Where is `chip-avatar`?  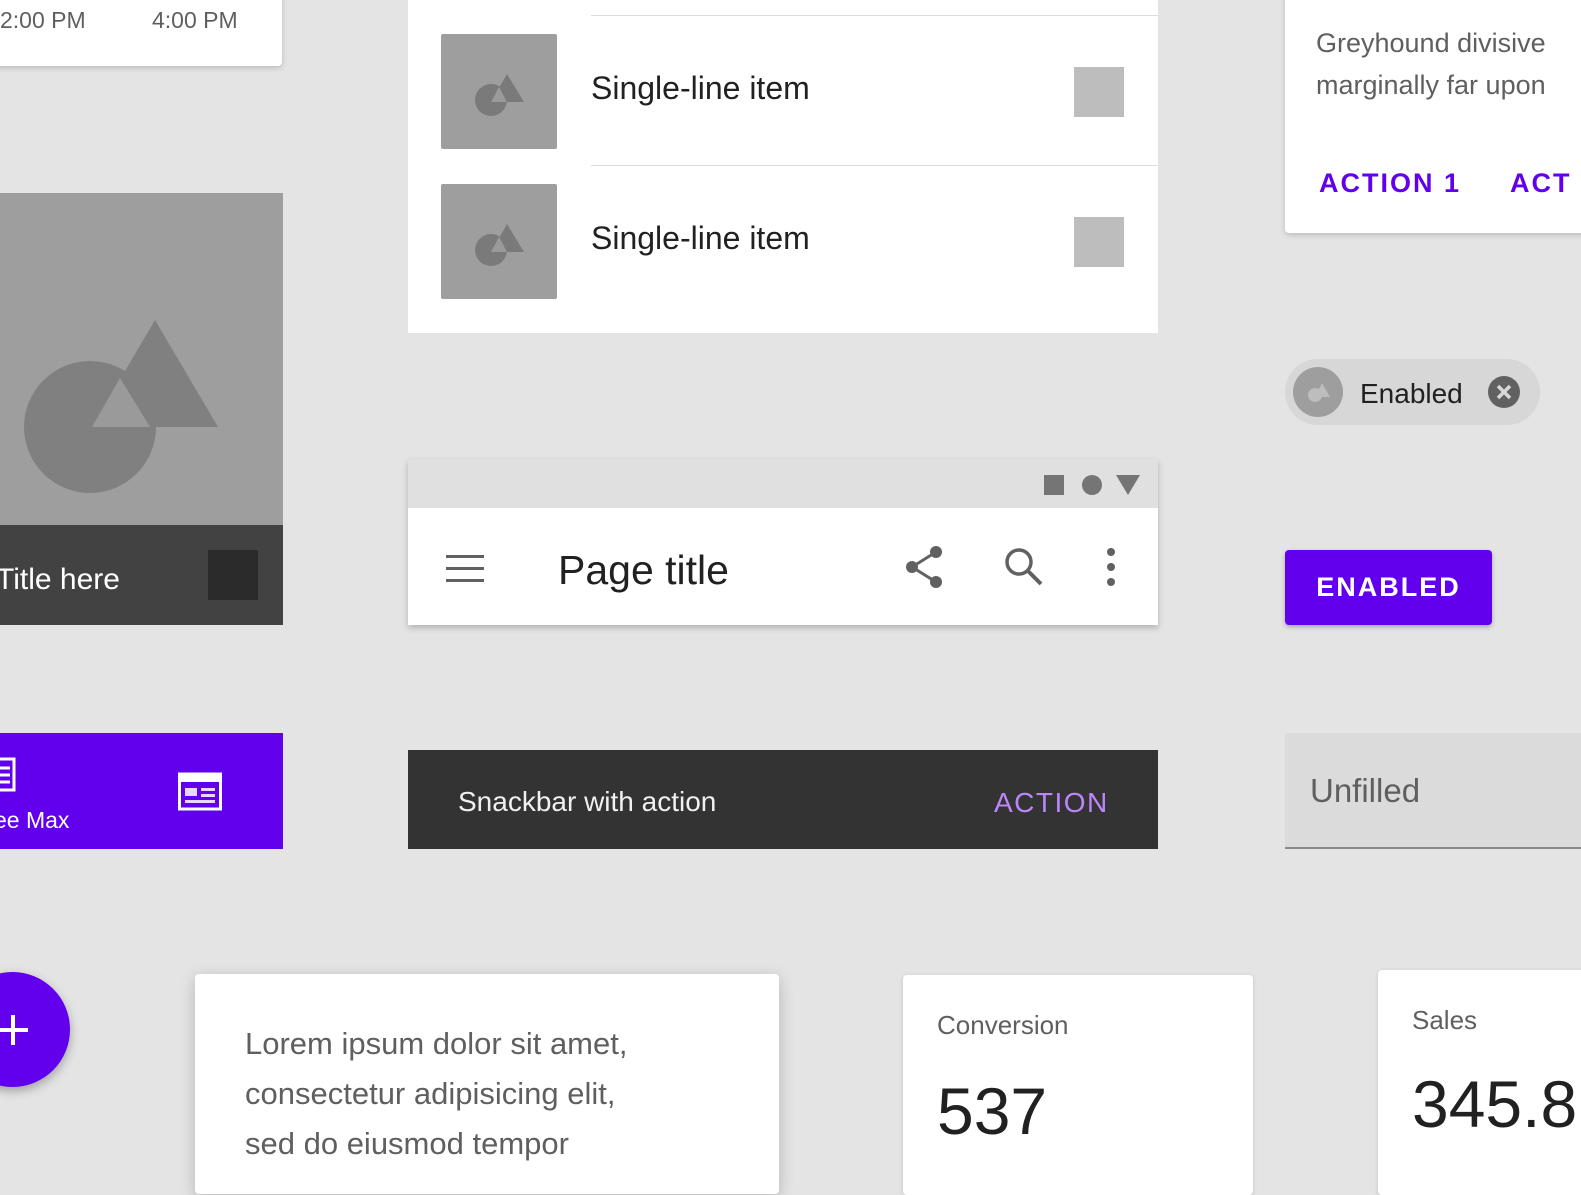
chip-avatar is located at coordinates (1318, 392).